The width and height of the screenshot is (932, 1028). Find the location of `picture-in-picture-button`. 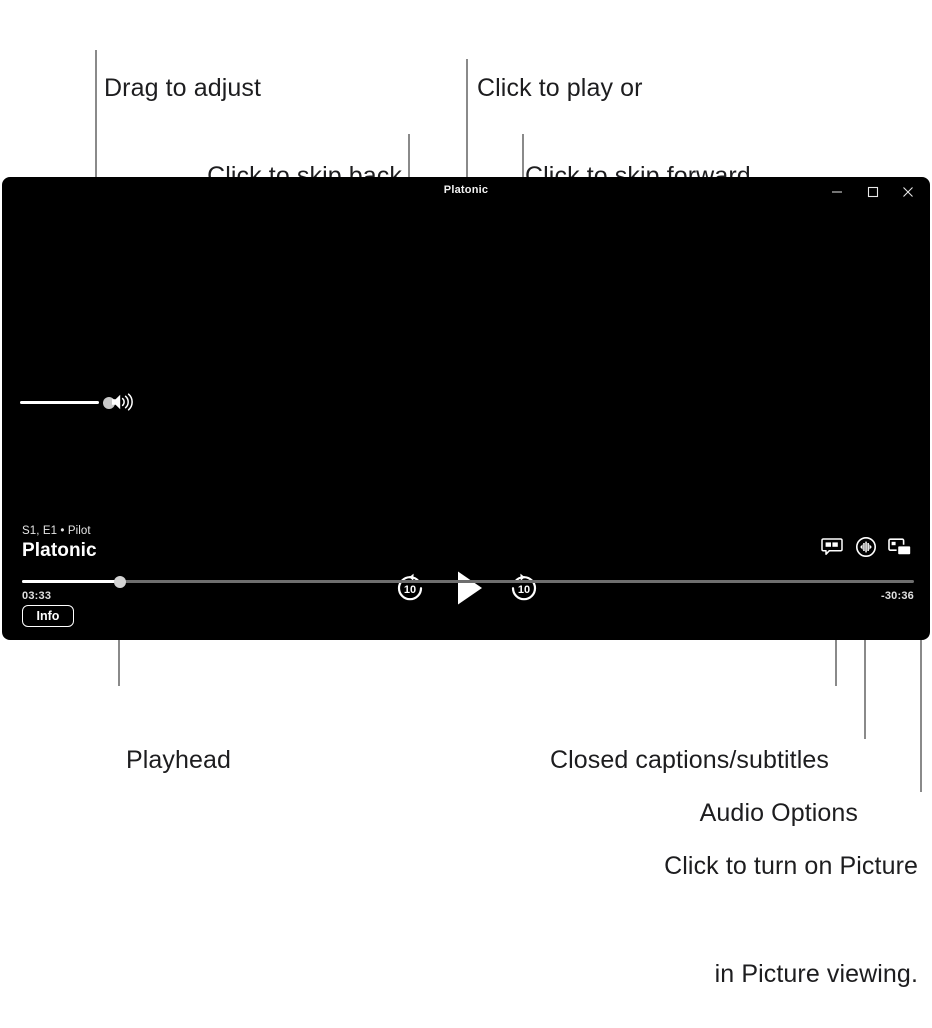

picture-in-picture-button is located at coordinates (900, 547).